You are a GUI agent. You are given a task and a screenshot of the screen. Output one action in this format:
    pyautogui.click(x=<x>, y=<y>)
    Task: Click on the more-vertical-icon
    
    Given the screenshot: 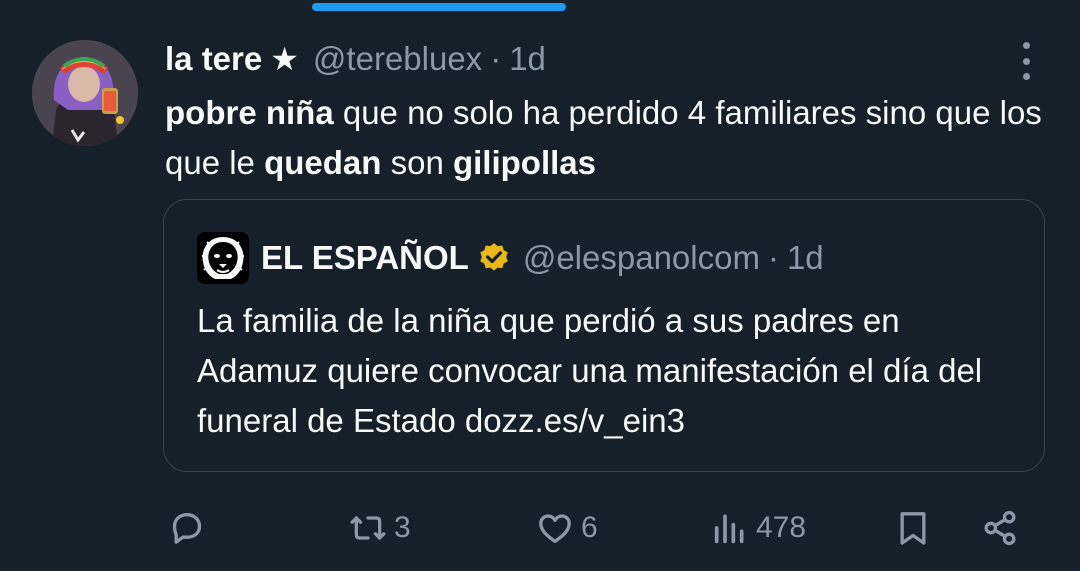 What is the action you would take?
    pyautogui.click(x=1026, y=61)
    